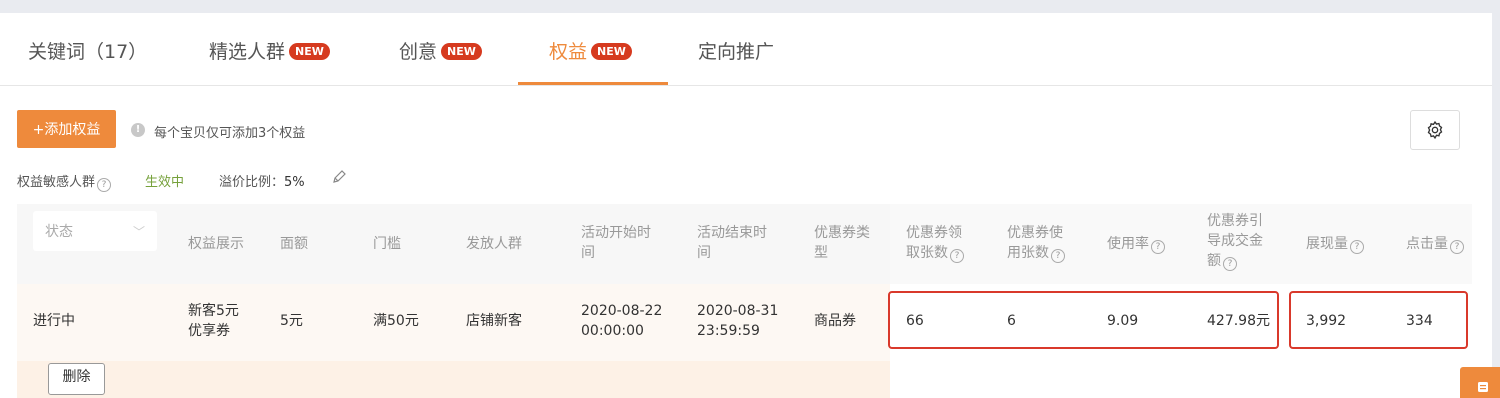  Describe the element at coordinates (737, 321) in the screenshot. I see `cell-end-time: 2020-08-31 23:59:59` at that location.